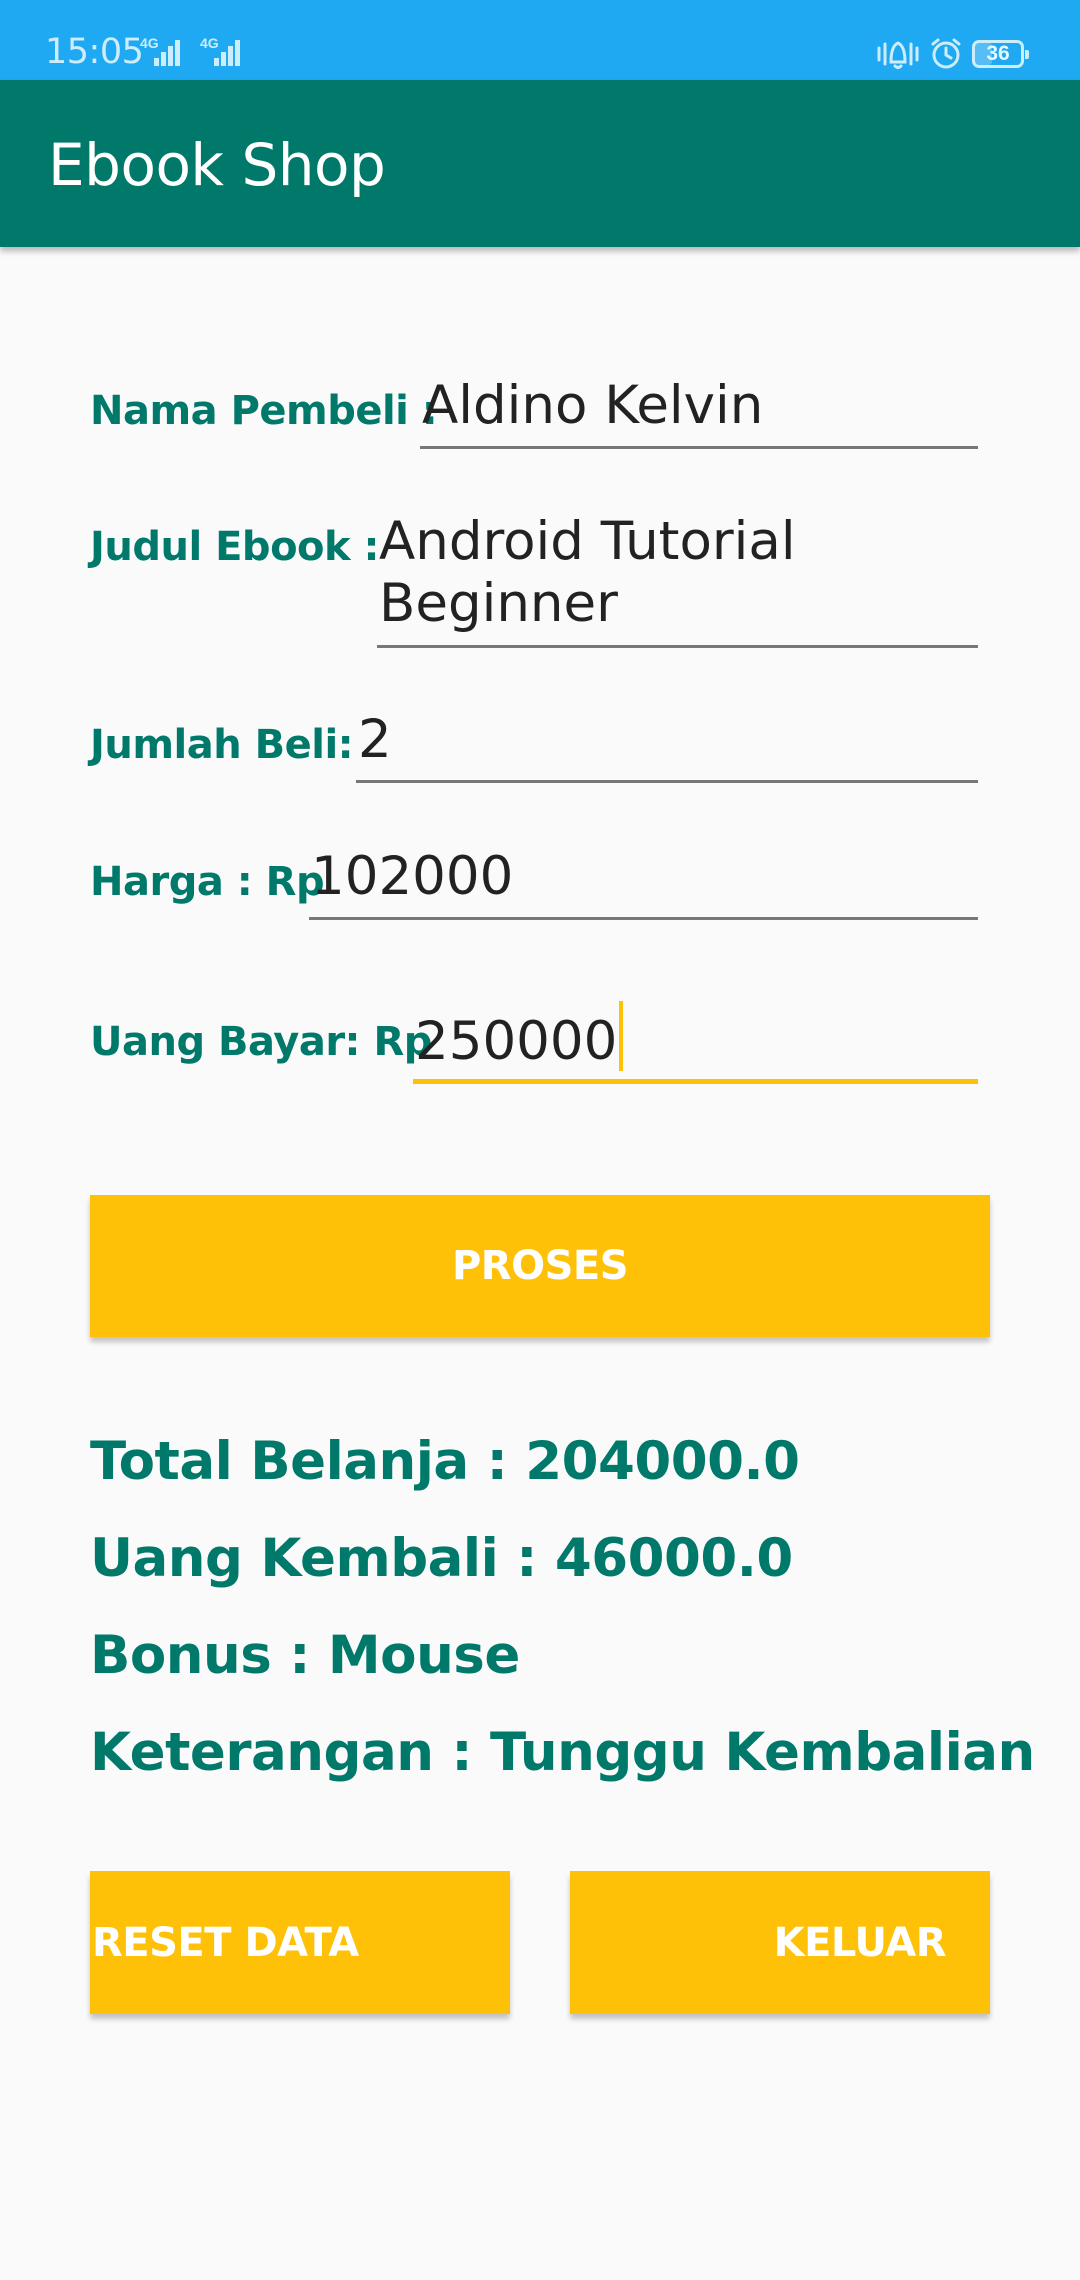 Image resolution: width=1080 pixels, height=2280 pixels. Describe the element at coordinates (516, 1041) in the screenshot. I see `uang-bayar-value: 250000` at that location.